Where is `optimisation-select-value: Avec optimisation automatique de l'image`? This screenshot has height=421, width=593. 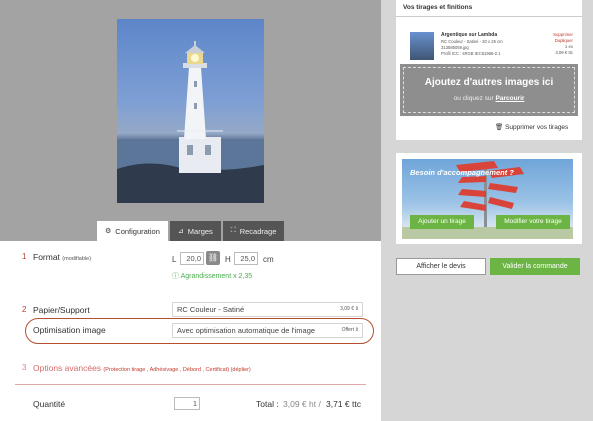
optimisation-select-value: Avec optimisation automatique de l'image is located at coordinates (246, 330).